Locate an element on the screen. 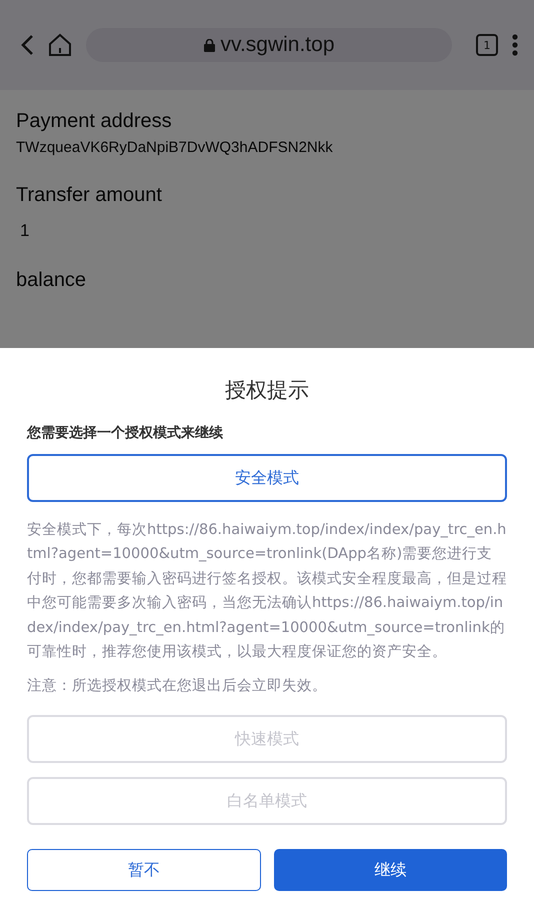 This screenshot has width=534, height=916. continue-button: 继续 is located at coordinates (390, 870).